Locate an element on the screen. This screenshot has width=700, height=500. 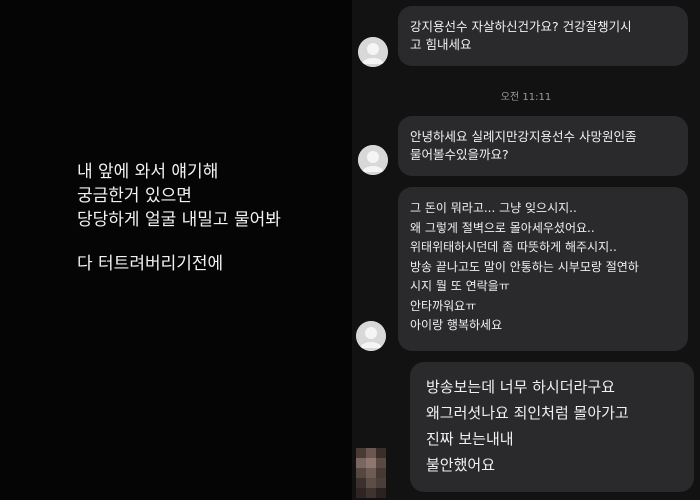
caption-line: 궁금한거 있으면 is located at coordinates (134, 196).